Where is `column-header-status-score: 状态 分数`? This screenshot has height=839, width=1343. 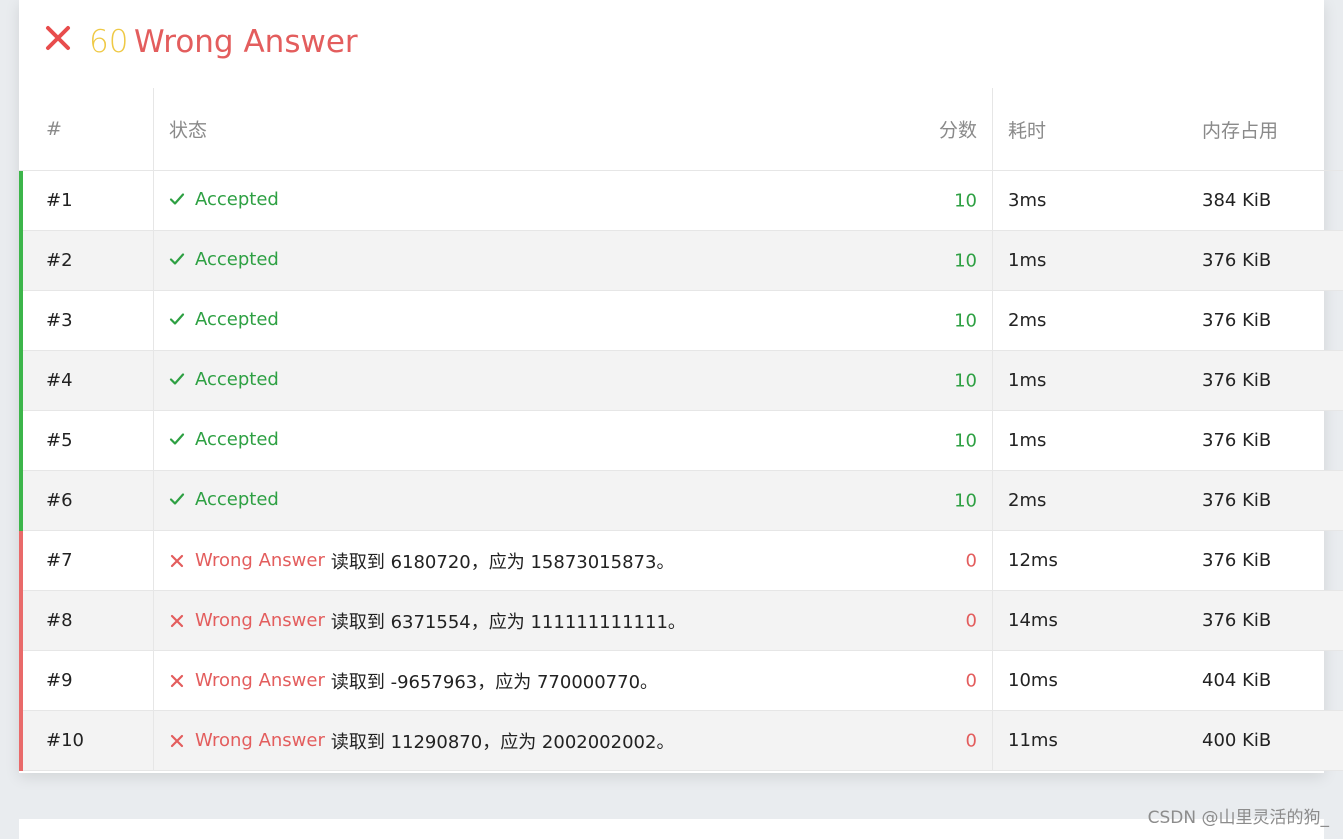
column-header-status-score: 状态 分数 is located at coordinates (573, 129).